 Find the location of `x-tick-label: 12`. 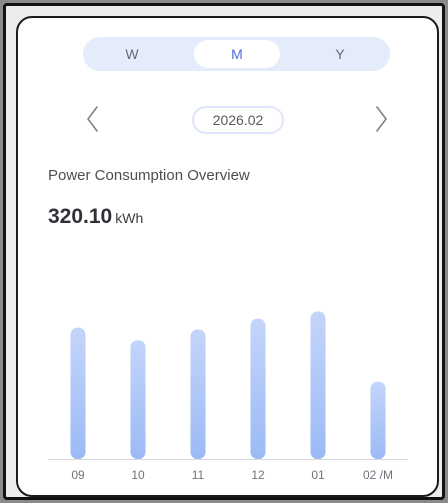

x-tick-label: 12 is located at coordinates (258, 475).